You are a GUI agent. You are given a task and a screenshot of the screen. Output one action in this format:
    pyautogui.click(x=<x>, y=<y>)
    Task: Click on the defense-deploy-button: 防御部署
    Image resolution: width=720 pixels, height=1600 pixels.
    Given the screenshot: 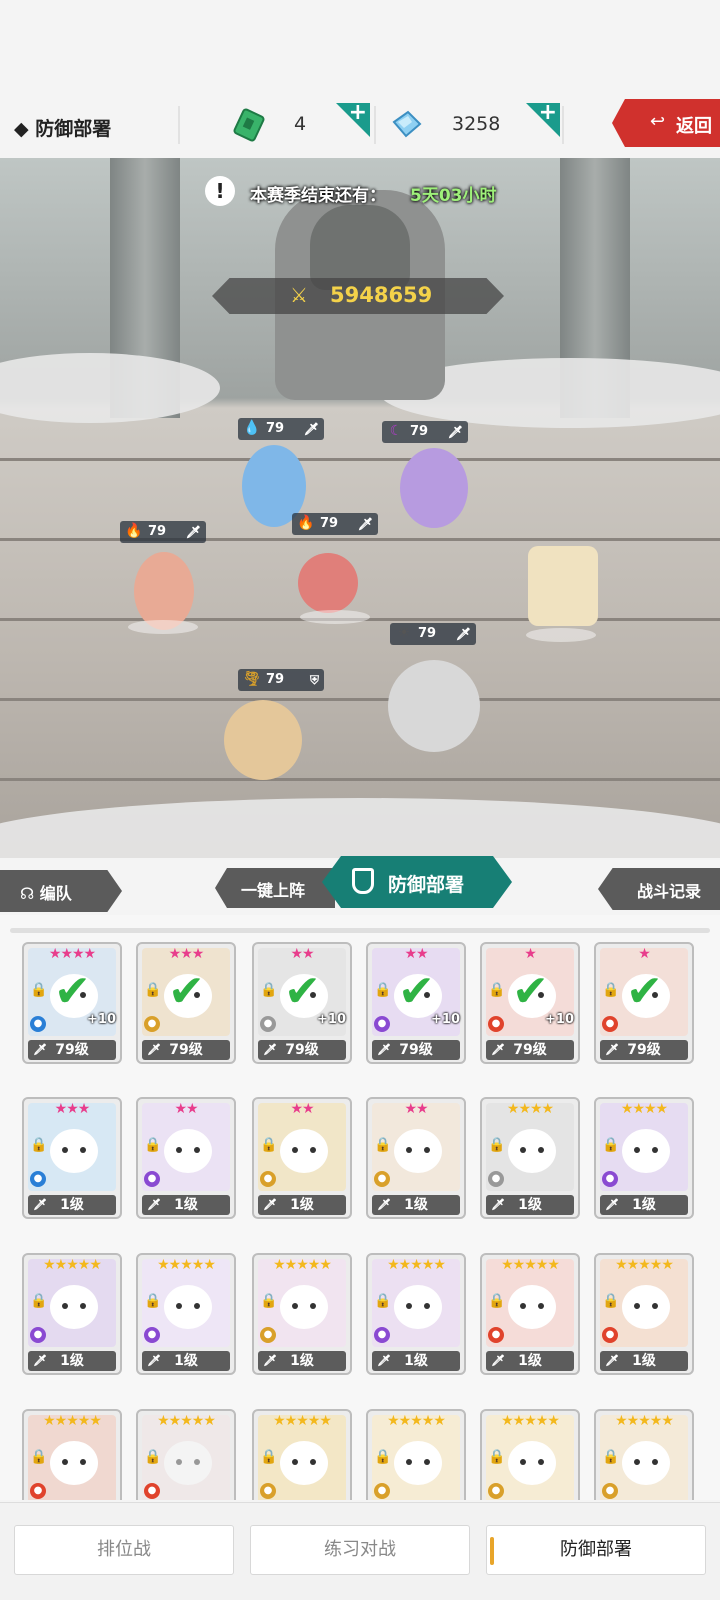 What is the action you would take?
    pyautogui.click(x=596, y=1550)
    